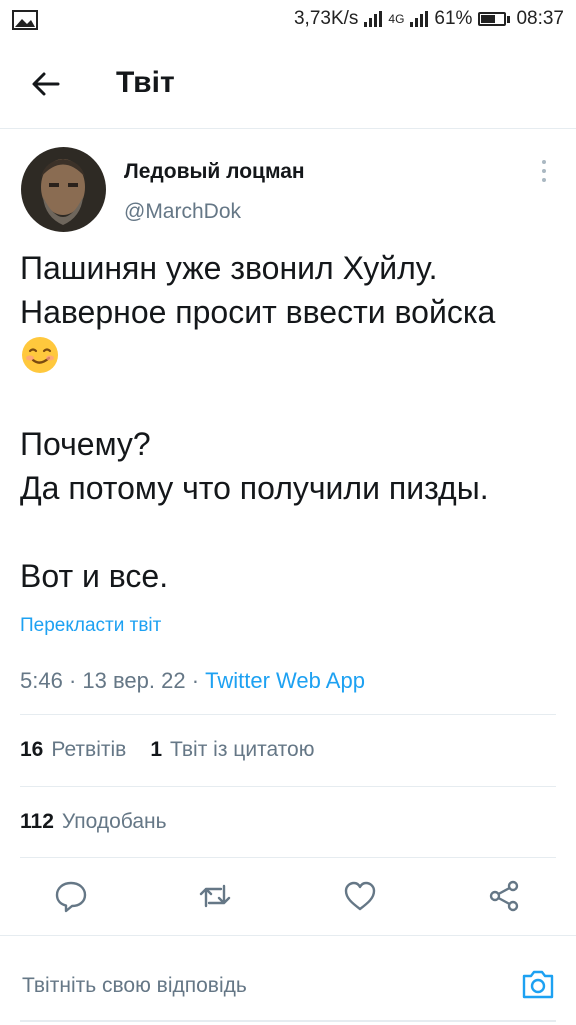 The width and height of the screenshot is (576, 1025). What do you see at coordinates (540, 18) in the screenshot?
I see `clock: 08:37` at bounding box center [540, 18].